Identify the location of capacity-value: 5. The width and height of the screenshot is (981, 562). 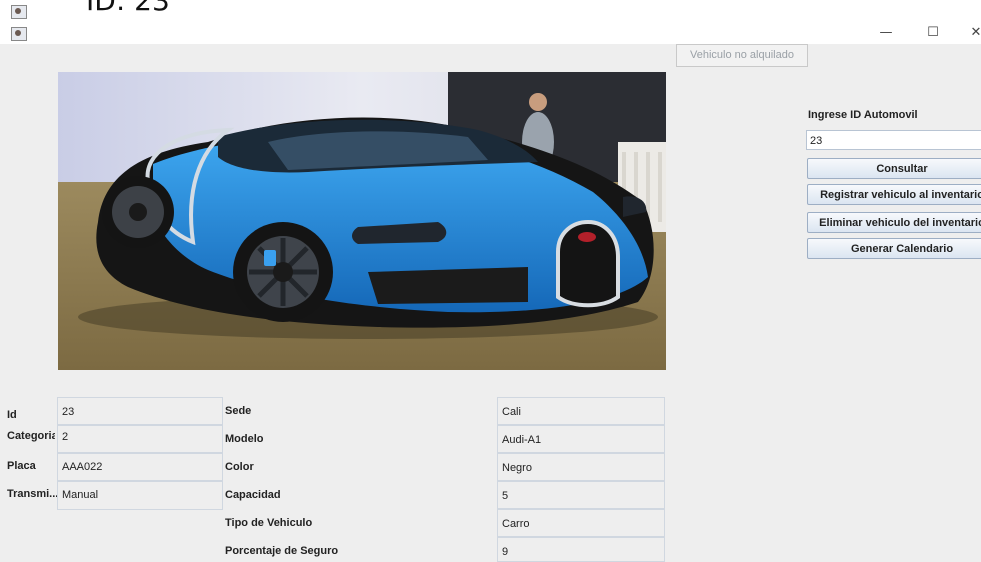
(581, 495).